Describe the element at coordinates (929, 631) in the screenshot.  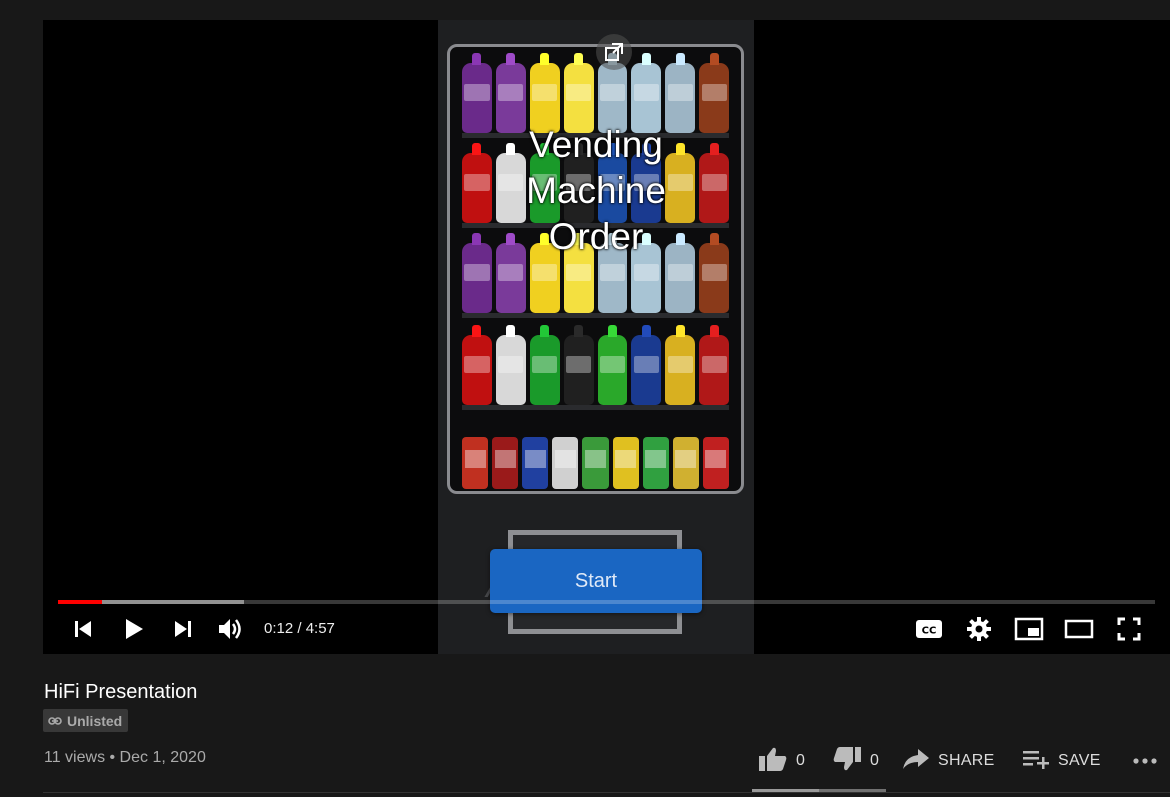
I see `svg-text: CC` at that location.